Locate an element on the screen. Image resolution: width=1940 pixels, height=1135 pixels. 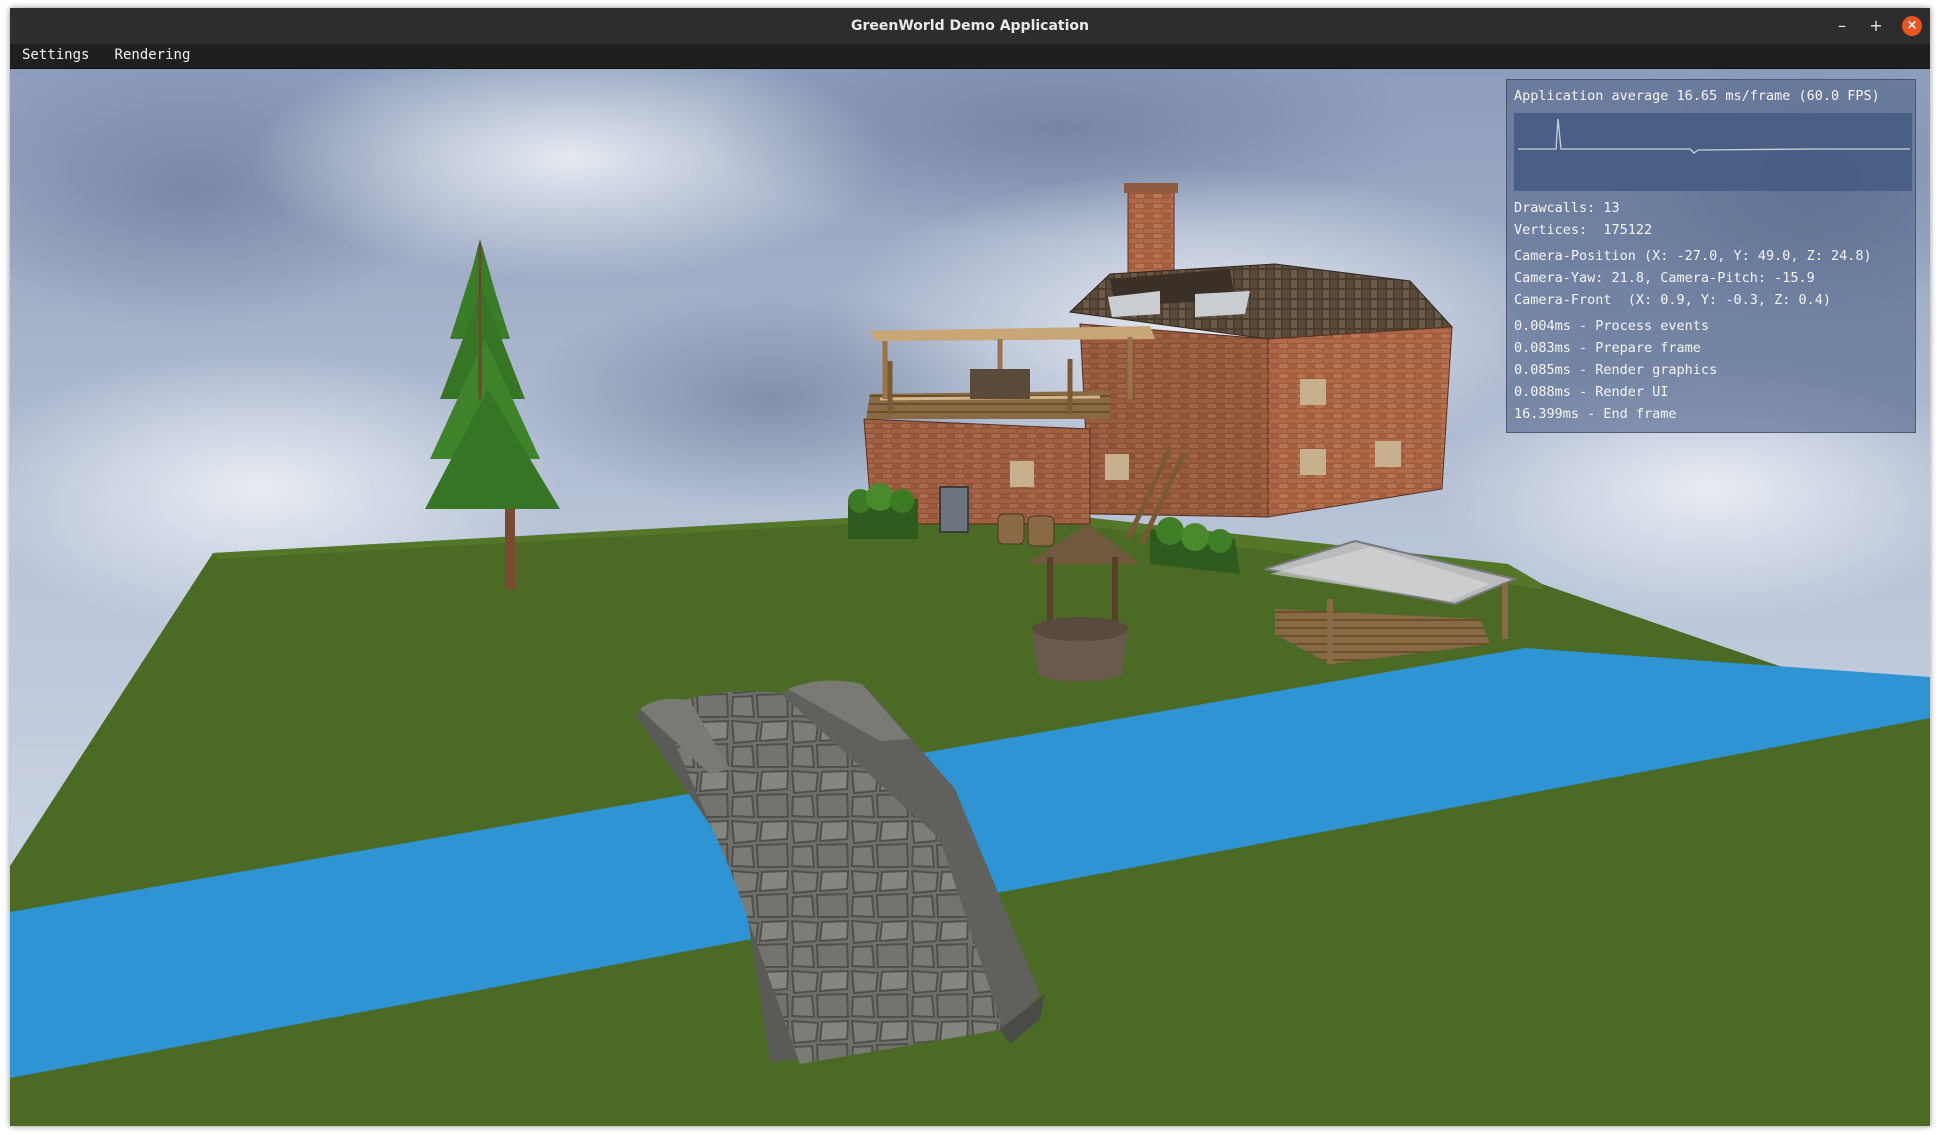
timing-end-frame: 16.399ms - End frame is located at coordinates (1595, 414).